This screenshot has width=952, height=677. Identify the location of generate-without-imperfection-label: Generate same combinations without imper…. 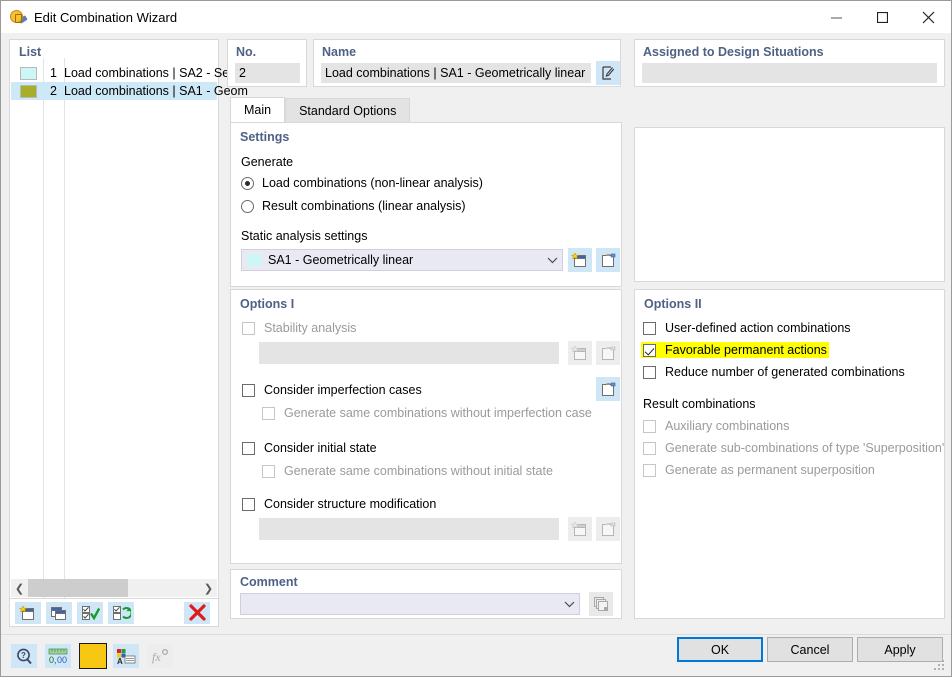
(438, 413).